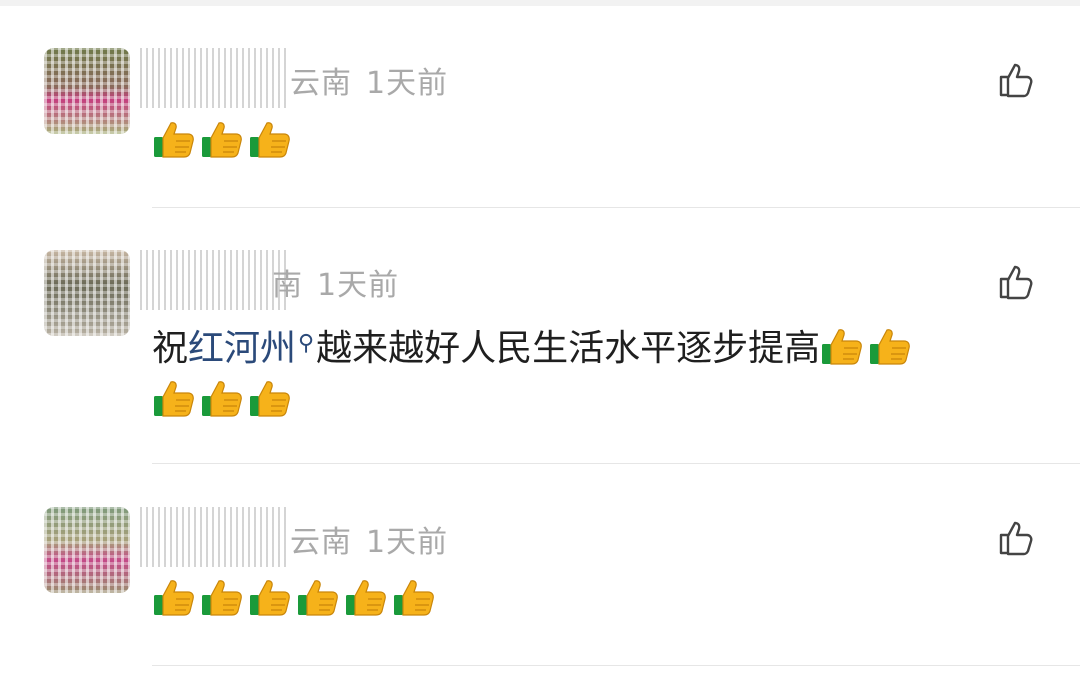  What do you see at coordinates (170, 348) in the screenshot?
I see `comment-text-prefix: 祝` at bounding box center [170, 348].